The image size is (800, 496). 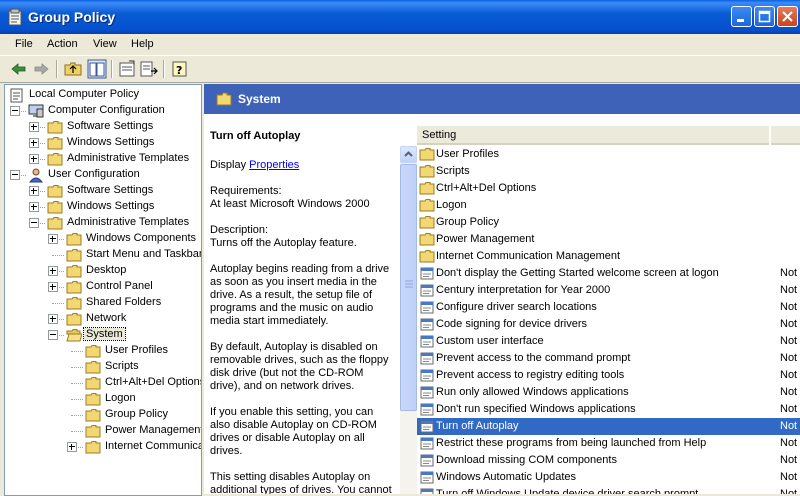 I want to click on setting-row: Group Policy, so click(x=608, y=222).